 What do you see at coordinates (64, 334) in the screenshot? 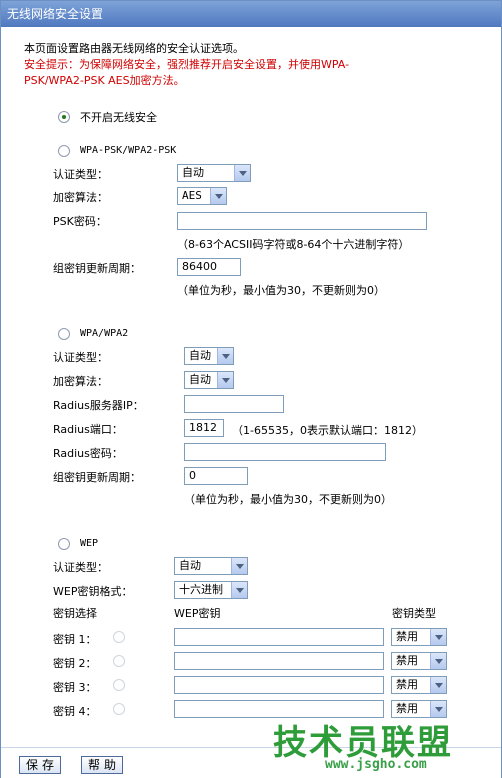
I see `radio-wpa` at bounding box center [64, 334].